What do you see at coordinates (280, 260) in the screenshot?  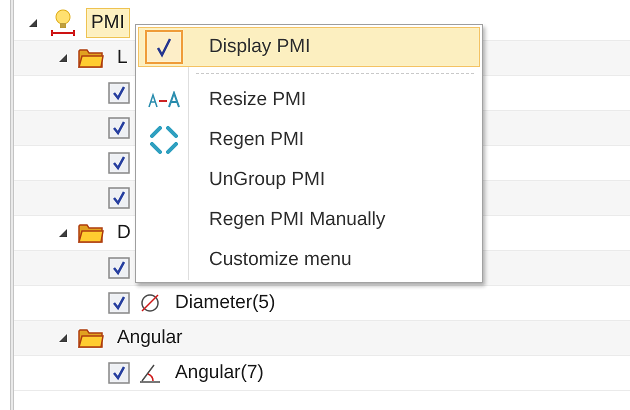 I see `menu-item-label: Customize menu` at bounding box center [280, 260].